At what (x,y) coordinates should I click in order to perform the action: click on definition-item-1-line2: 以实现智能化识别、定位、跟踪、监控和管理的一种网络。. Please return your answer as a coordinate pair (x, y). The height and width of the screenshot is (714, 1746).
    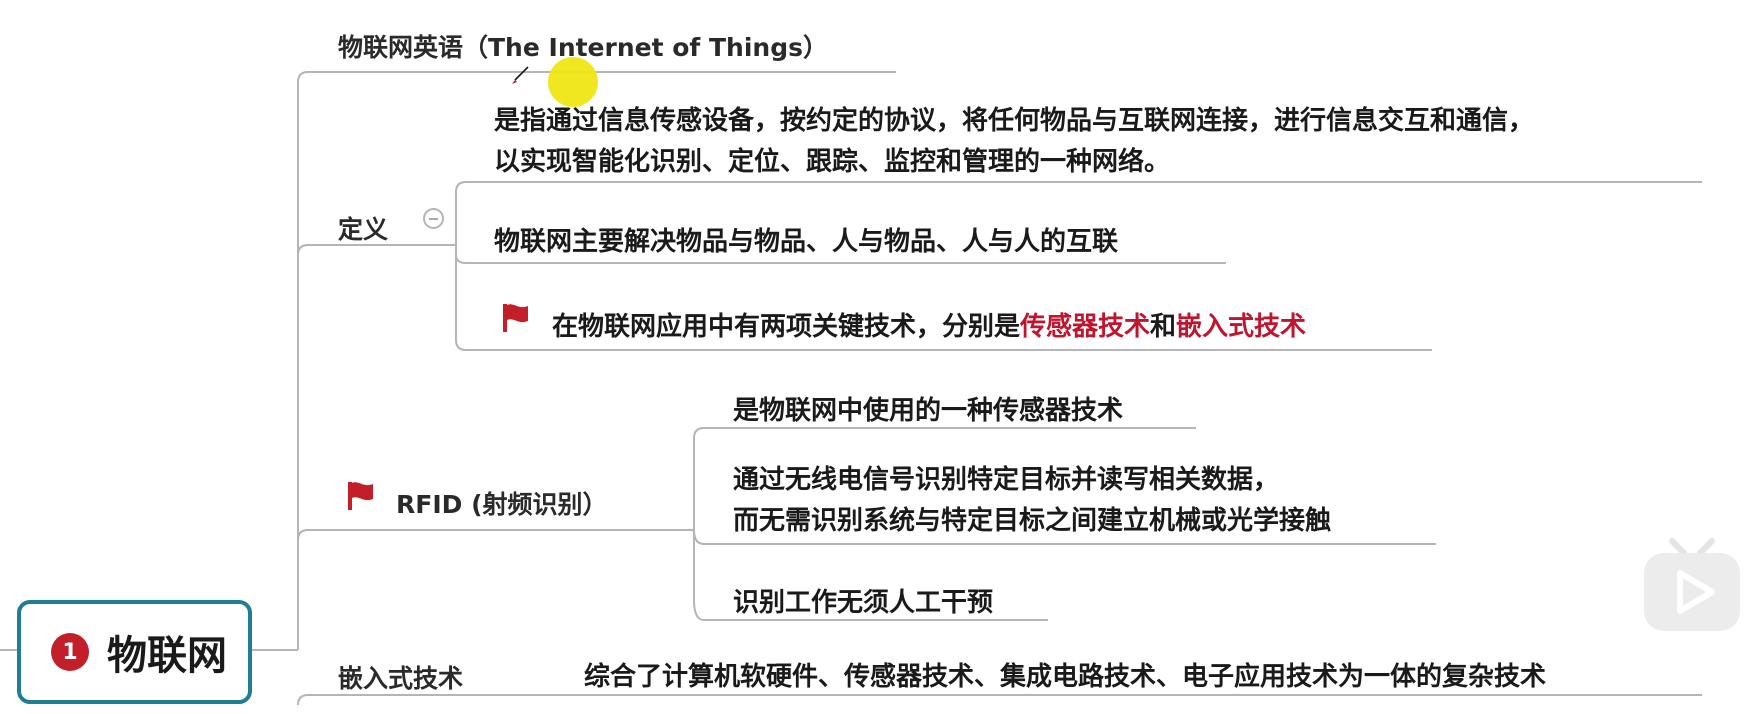
    Looking at the image, I should click on (832, 162).